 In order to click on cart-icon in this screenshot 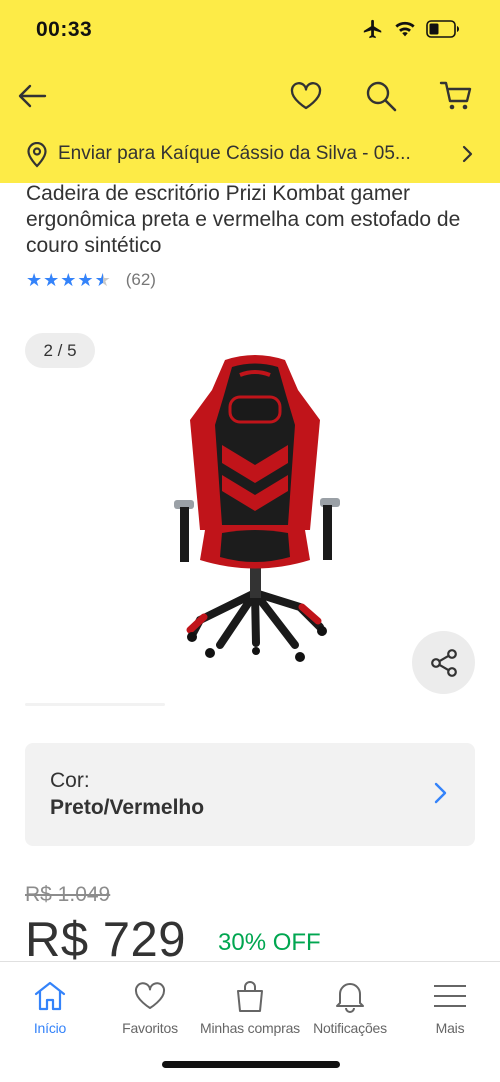, I will do `click(455, 95)`.